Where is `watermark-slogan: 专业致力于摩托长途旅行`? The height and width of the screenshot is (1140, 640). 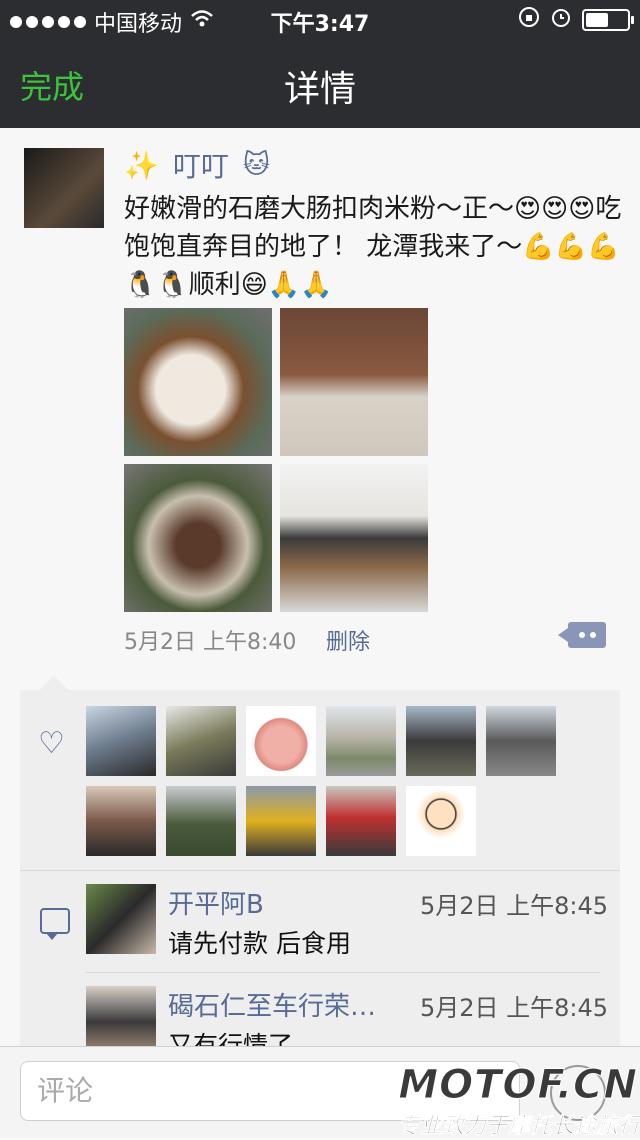 watermark-slogan: 专业致力于摩托长途旅行 is located at coordinates (519, 1127).